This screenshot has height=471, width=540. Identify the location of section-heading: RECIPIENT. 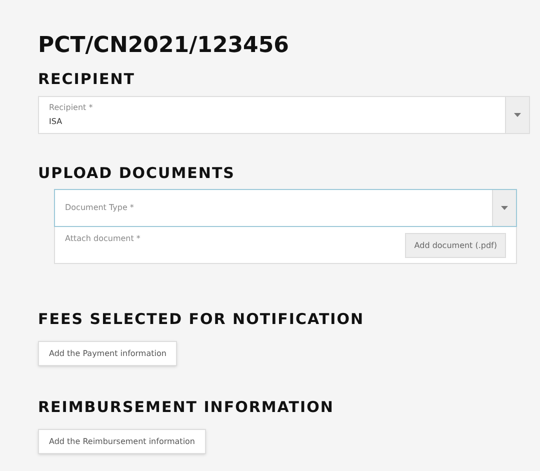
(87, 79).